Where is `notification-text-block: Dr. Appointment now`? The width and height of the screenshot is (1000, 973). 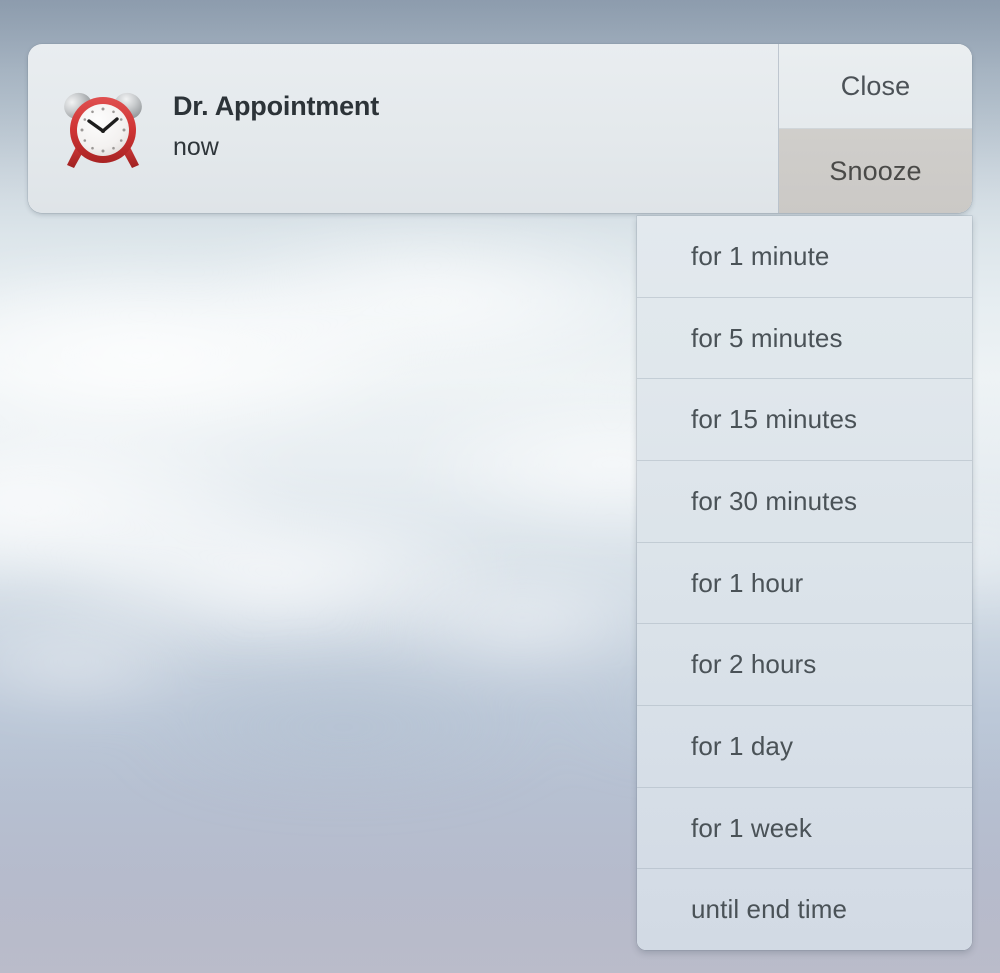 notification-text-block: Dr. Appointment now is located at coordinates (276, 128).